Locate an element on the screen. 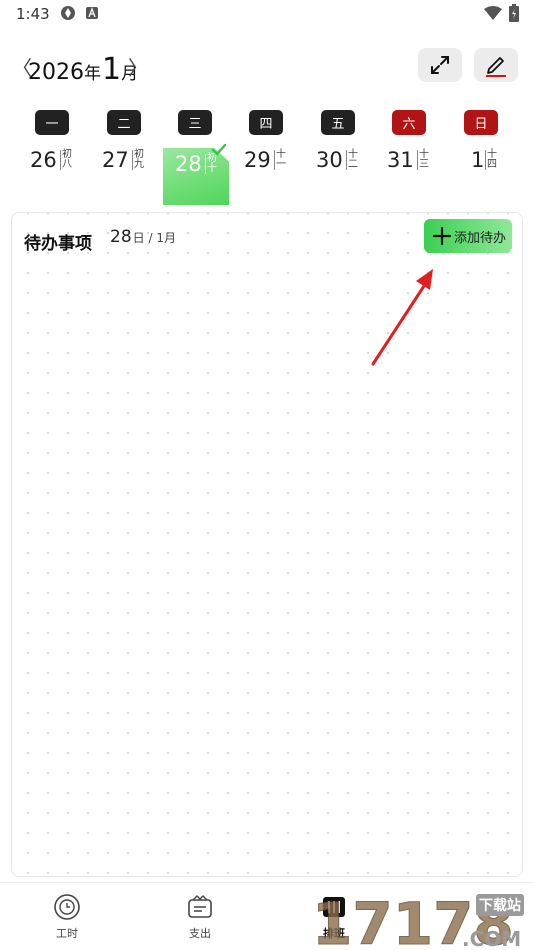 This screenshot has height=950, width=534. date-cell: 27 初九 is located at coordinates (124, 162).